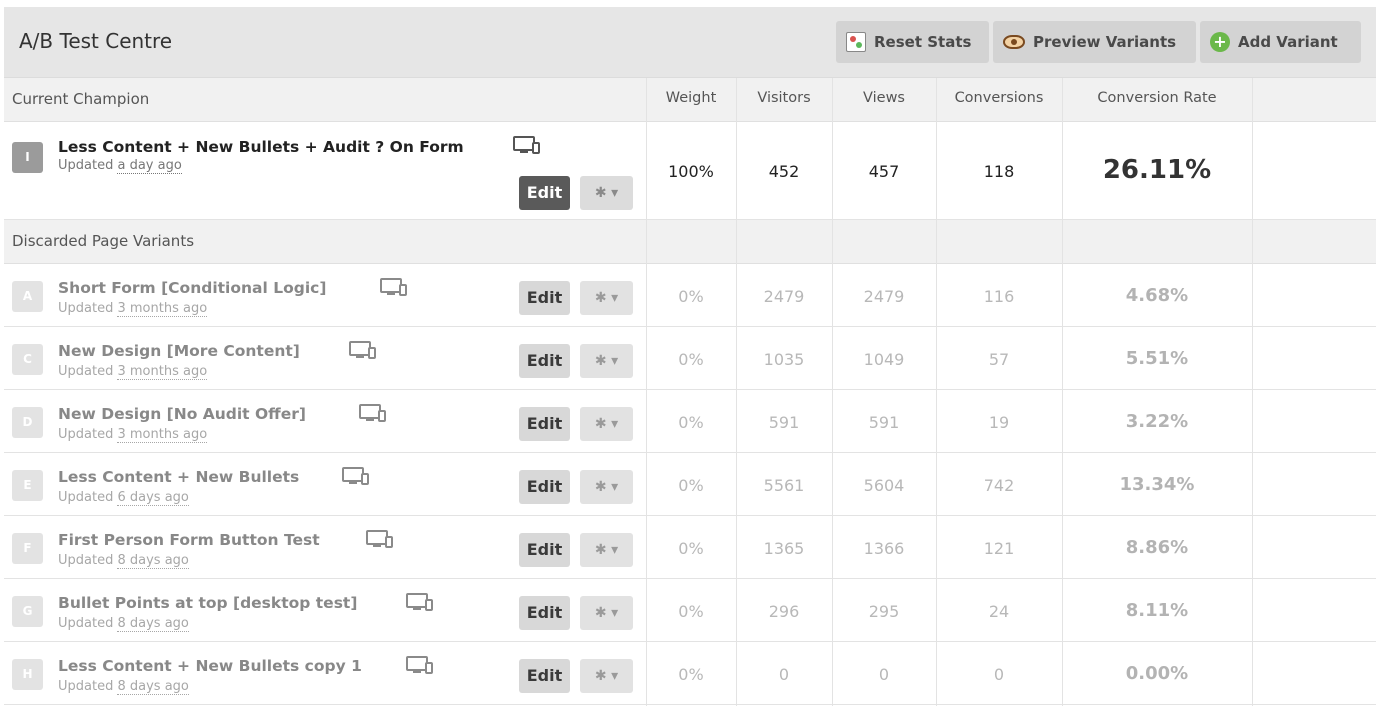 The height and width of the screenshot is (712, 1386). I want to click on variant-badge: F, so click(27, 548).